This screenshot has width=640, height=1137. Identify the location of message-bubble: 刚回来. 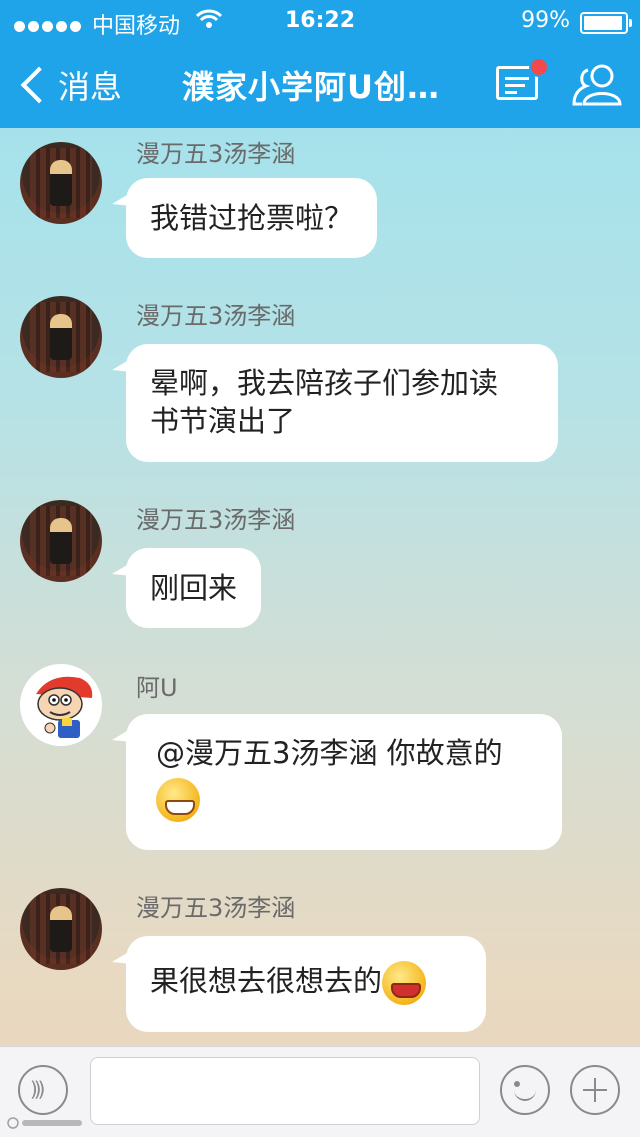
(186, 588).